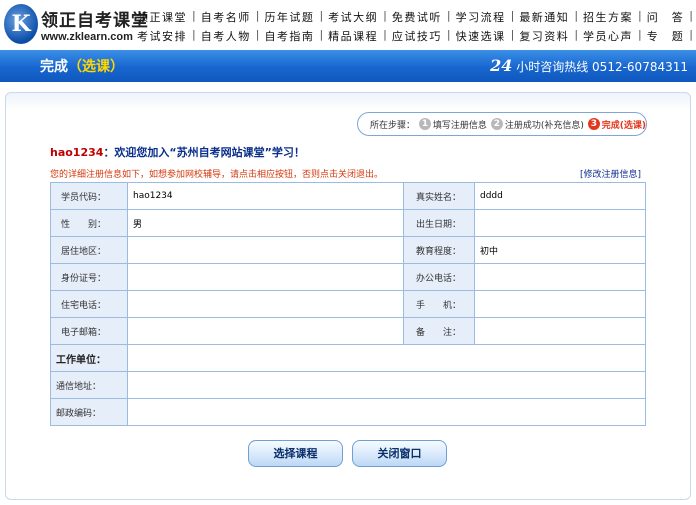 This screenshot has width=696, height=505. Describe the element at coordinates (560, 331) in the screenshot. I see `remark-value` at that location.